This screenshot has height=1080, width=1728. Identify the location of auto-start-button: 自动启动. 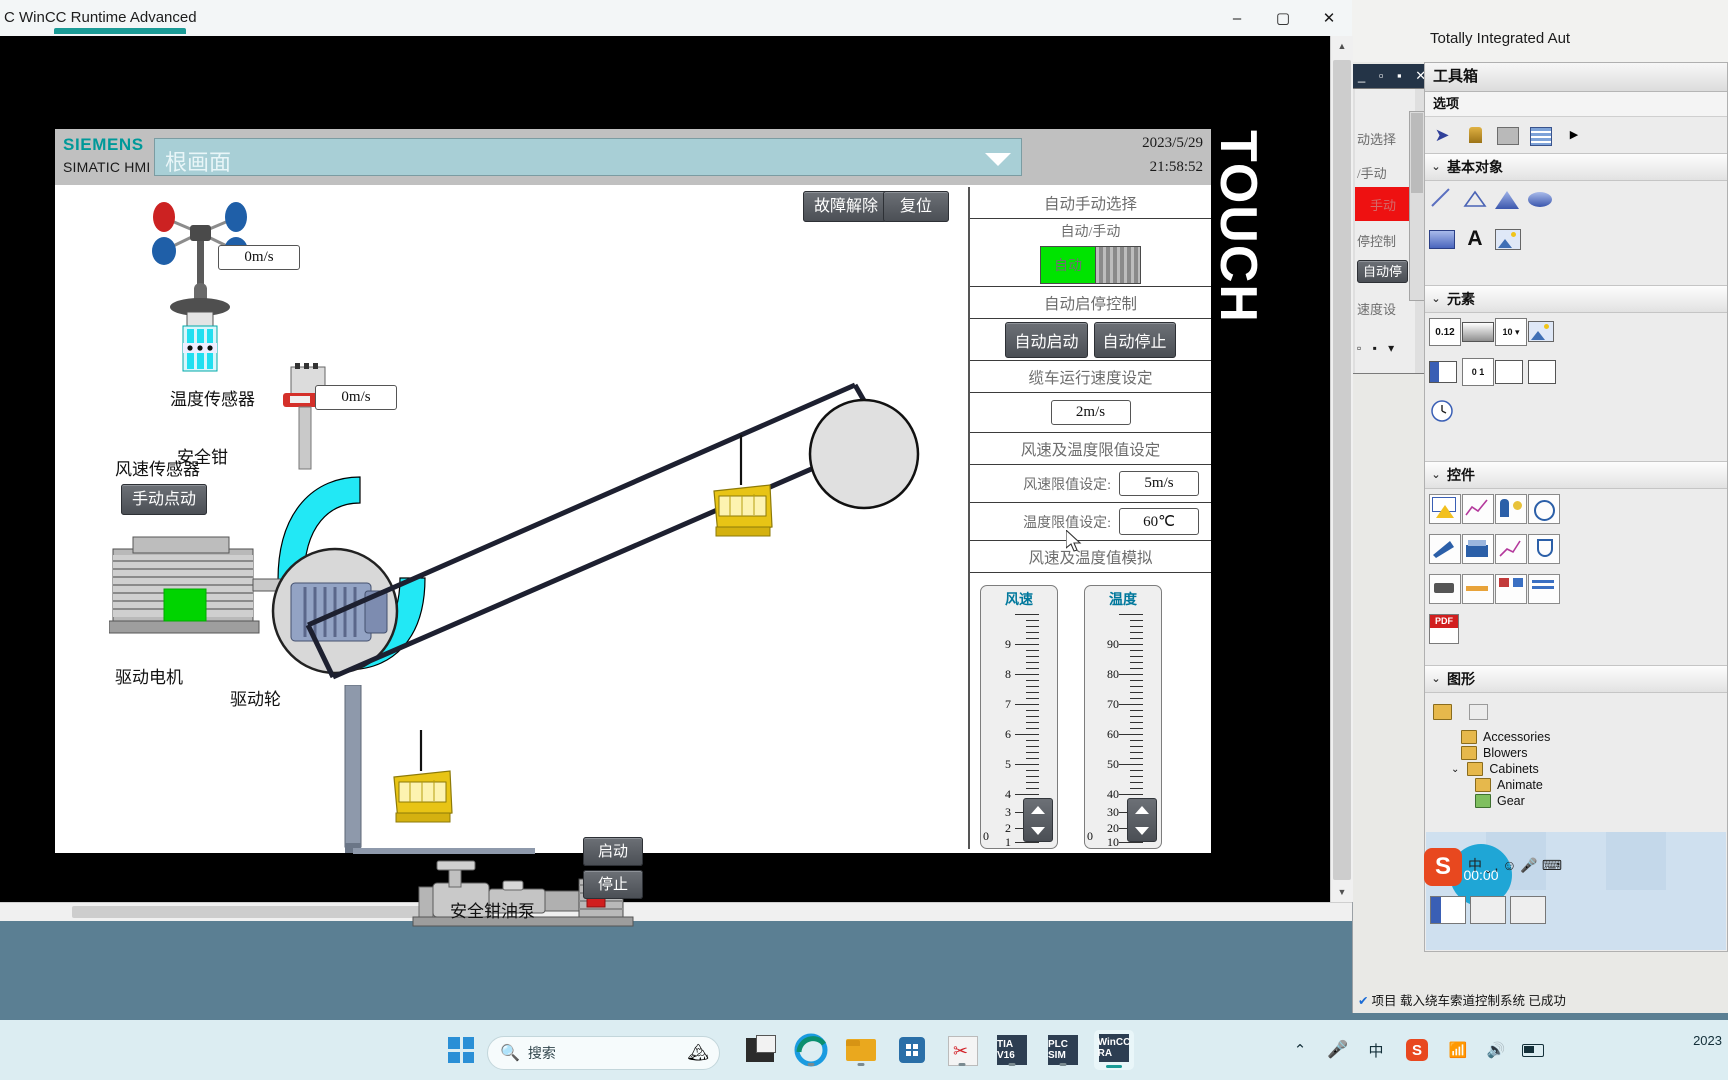
(1046, 339).